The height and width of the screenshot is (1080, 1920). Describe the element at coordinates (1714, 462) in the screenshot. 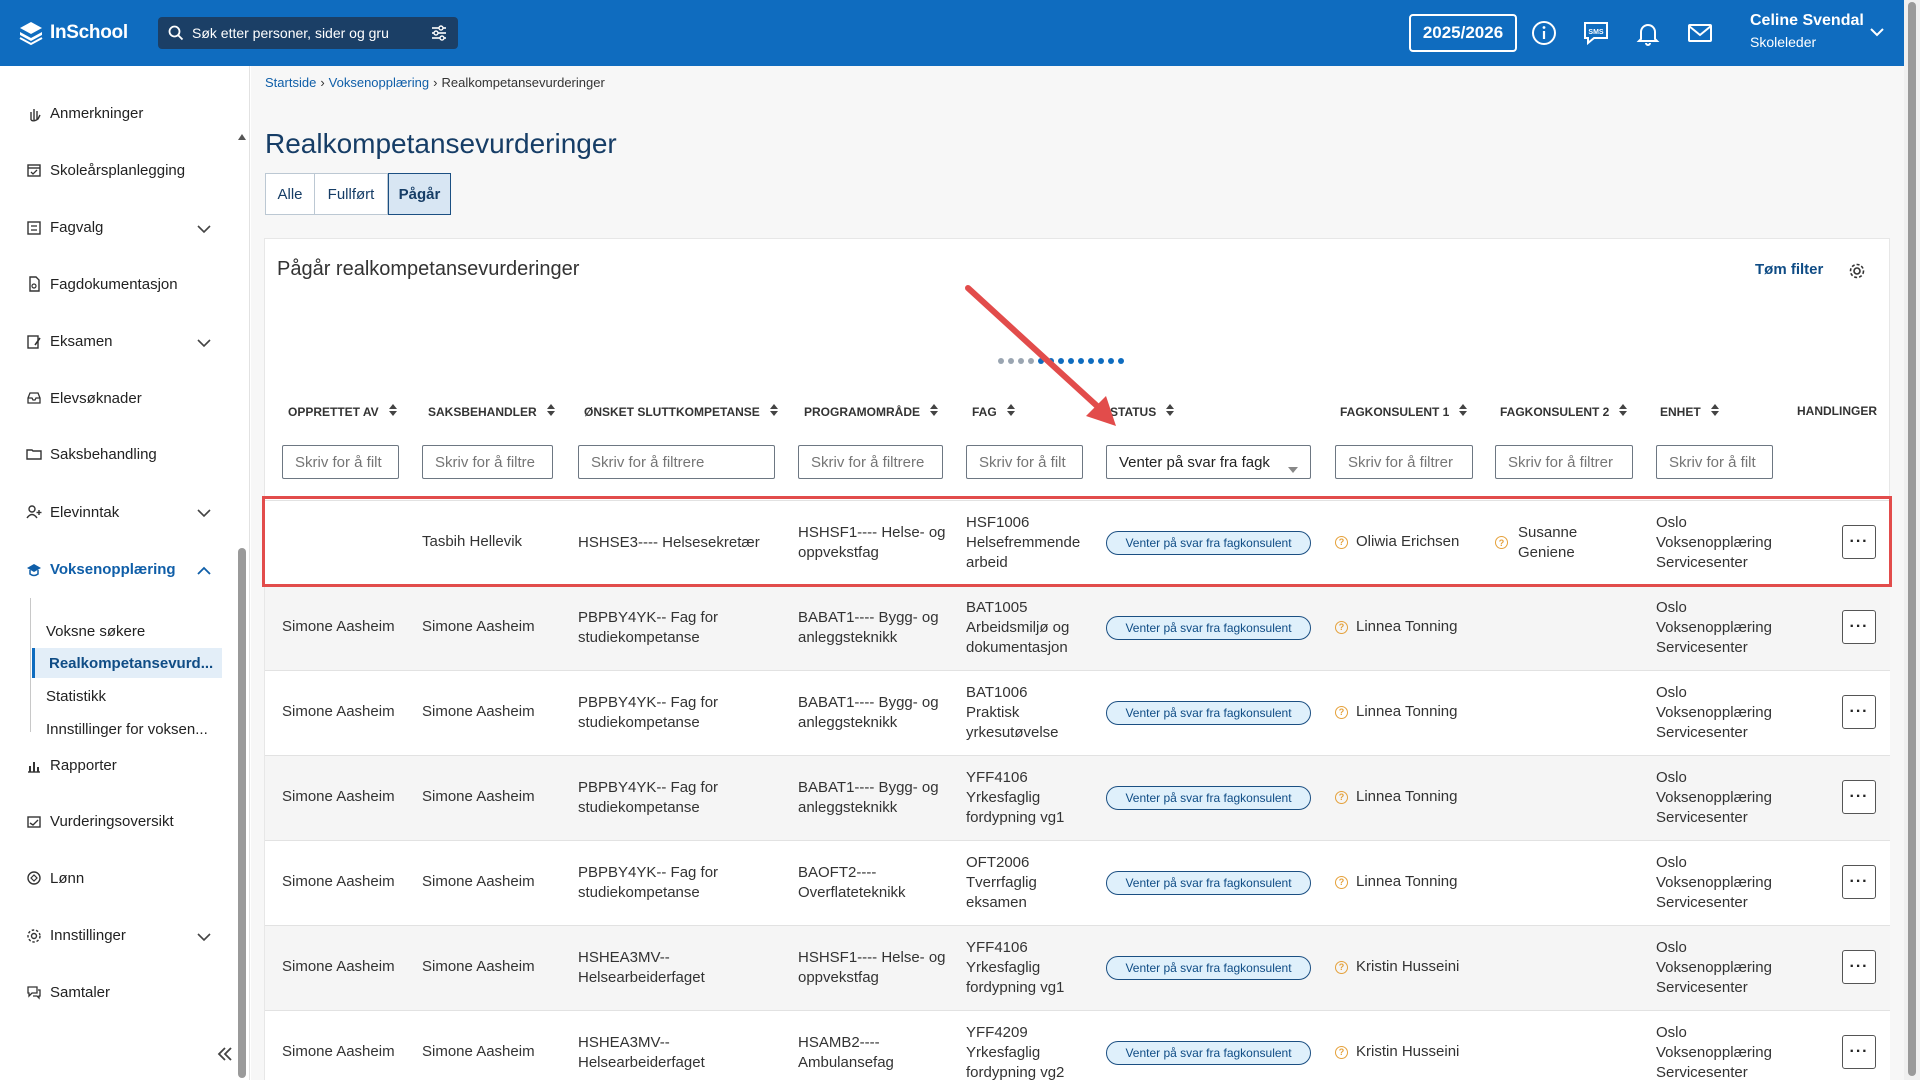

I see `filter-enhet` at that location.